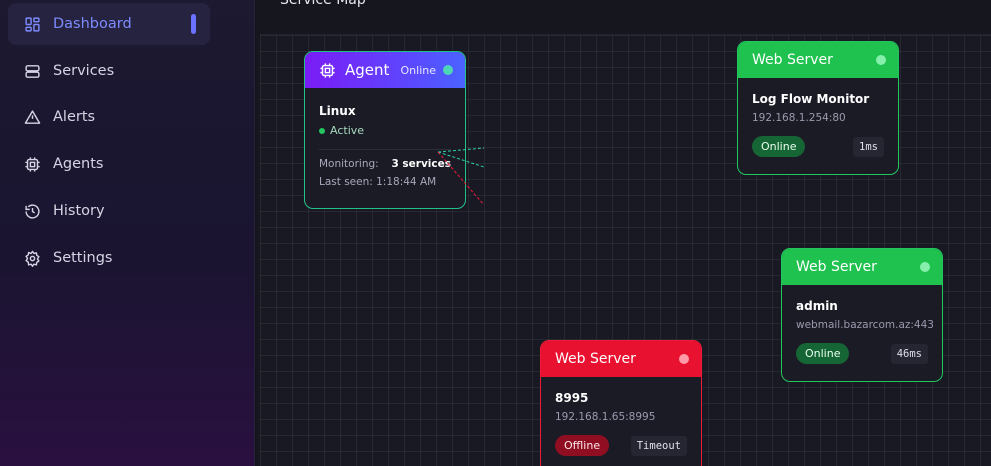  Describe the element at coordinates (337, 111) in the screenshot. I see `agent-os: Linux` at that location.